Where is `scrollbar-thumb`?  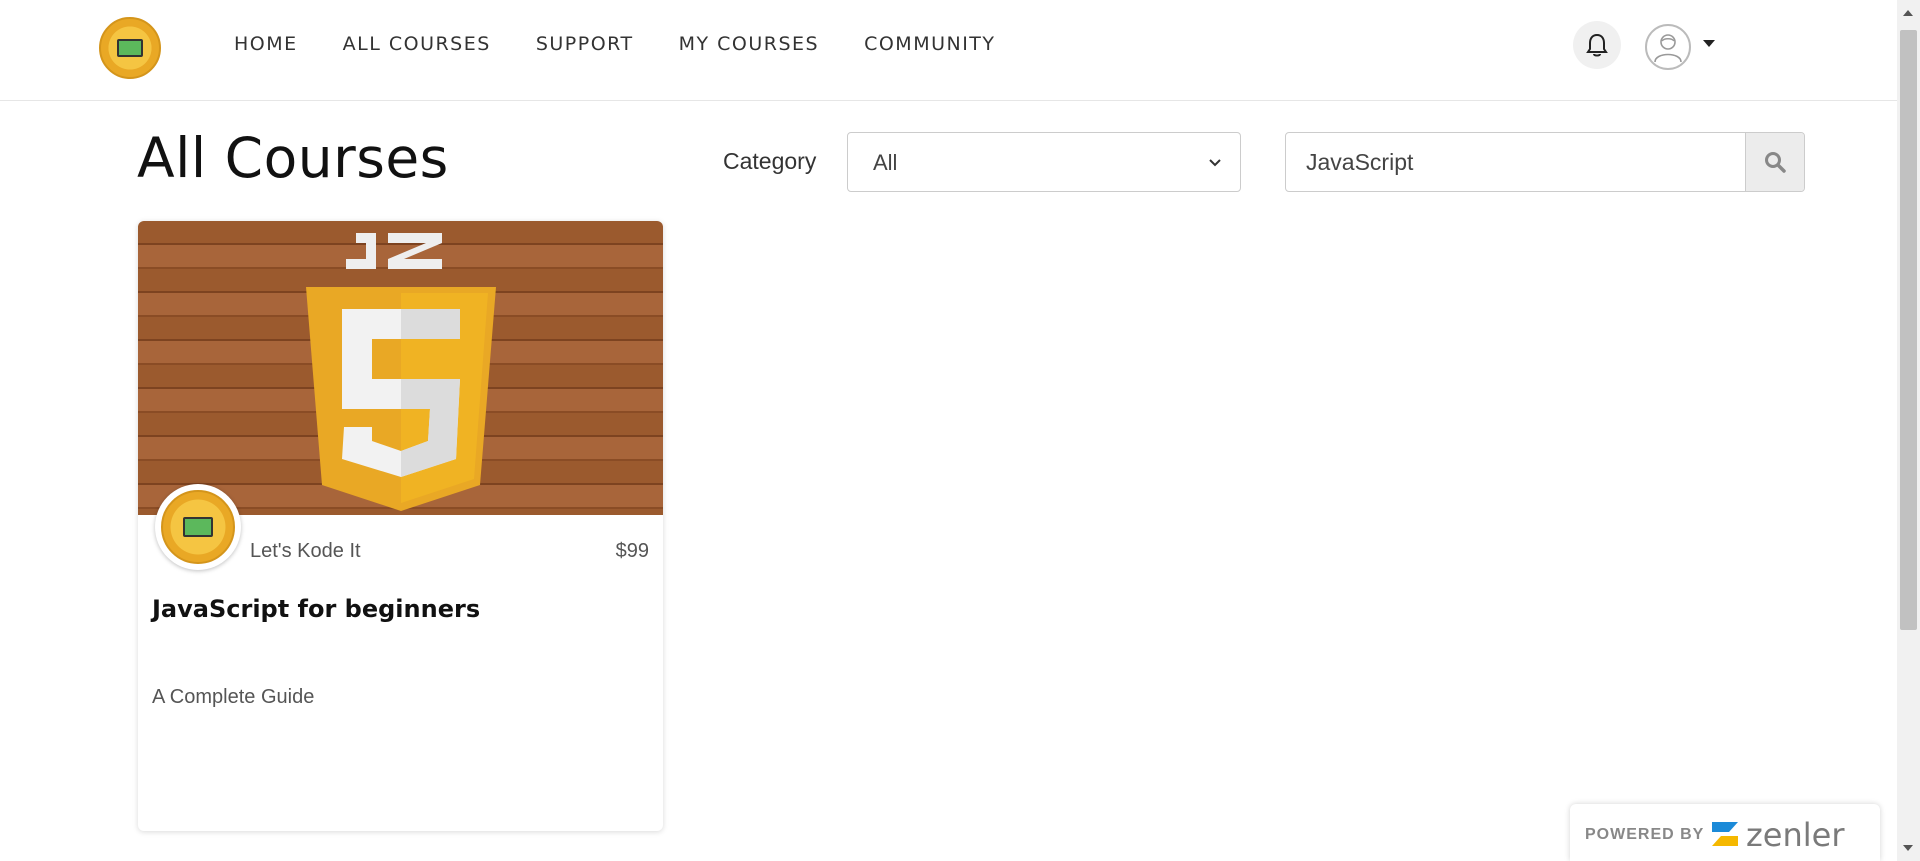 scrollbar-thumb is located at coordinates (1908, 330).